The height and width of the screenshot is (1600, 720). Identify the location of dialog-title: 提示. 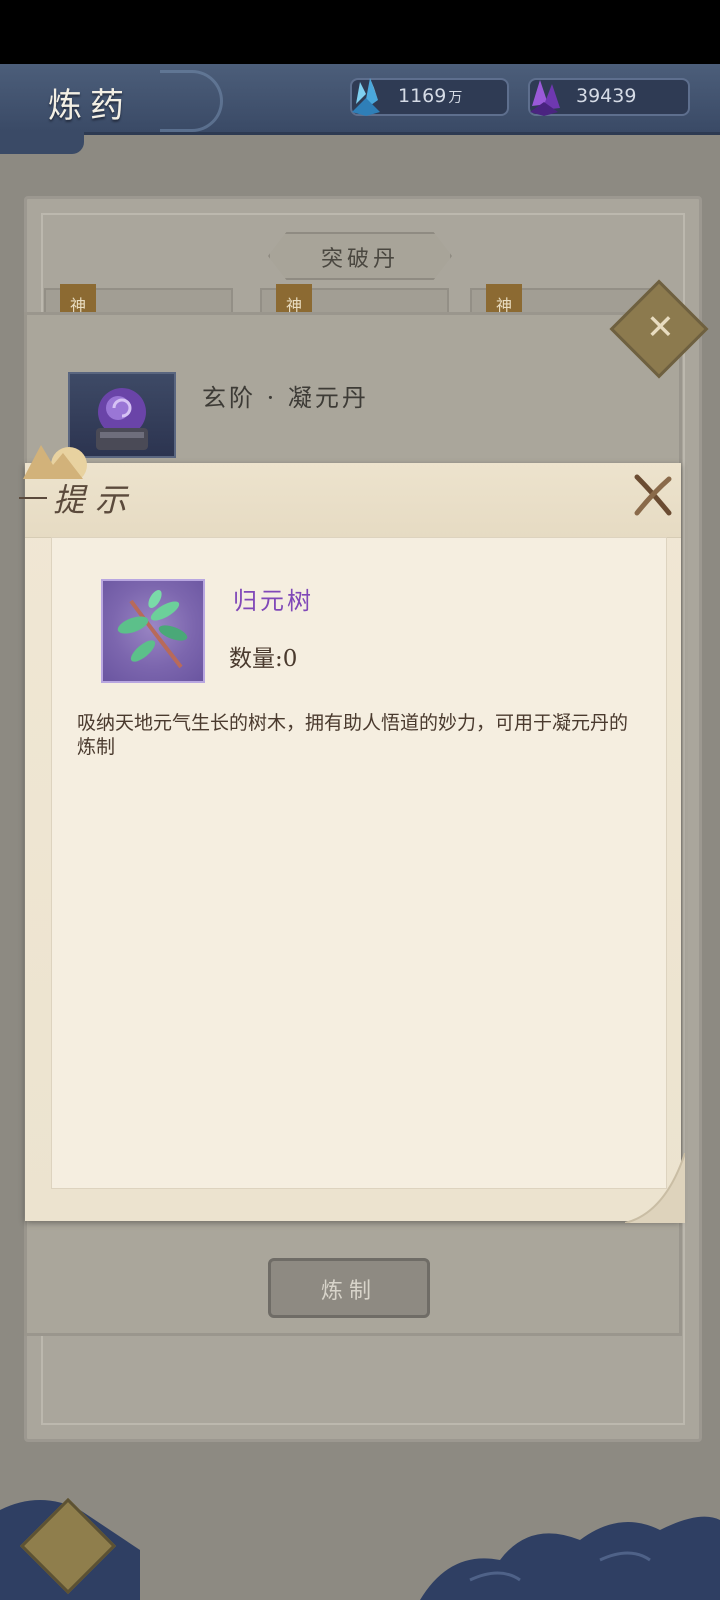
(95, 500).